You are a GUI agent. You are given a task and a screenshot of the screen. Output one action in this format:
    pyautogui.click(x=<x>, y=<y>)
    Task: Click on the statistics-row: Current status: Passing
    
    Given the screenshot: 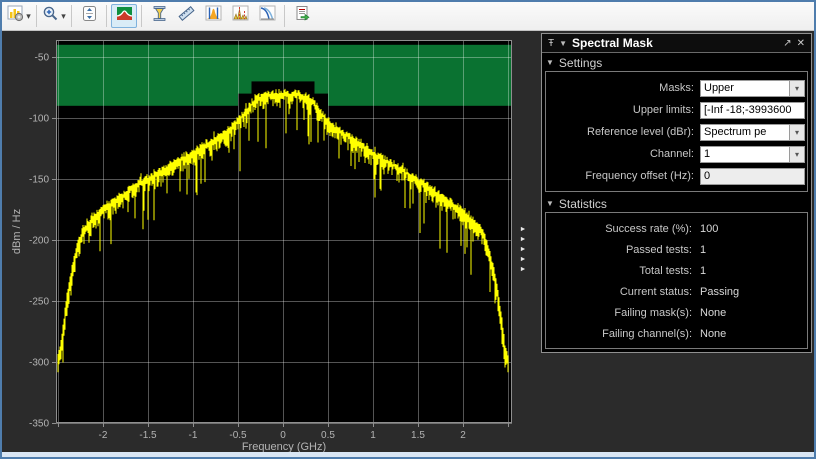 What is the action you would take?
    pyautogui.click(x=676, y=291)
    